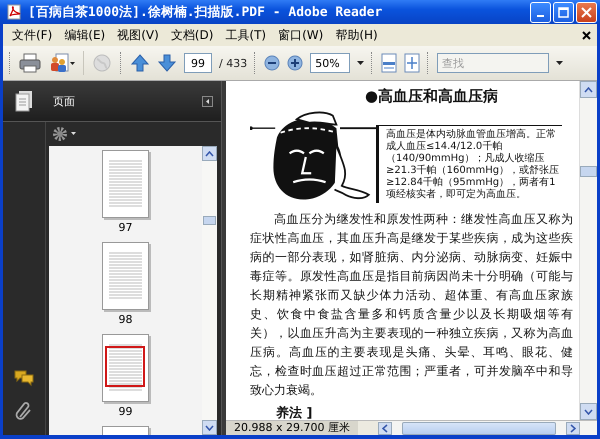 This screenshot has height=439, width=600. I want to click on page-label: 98, so click(125, 319).